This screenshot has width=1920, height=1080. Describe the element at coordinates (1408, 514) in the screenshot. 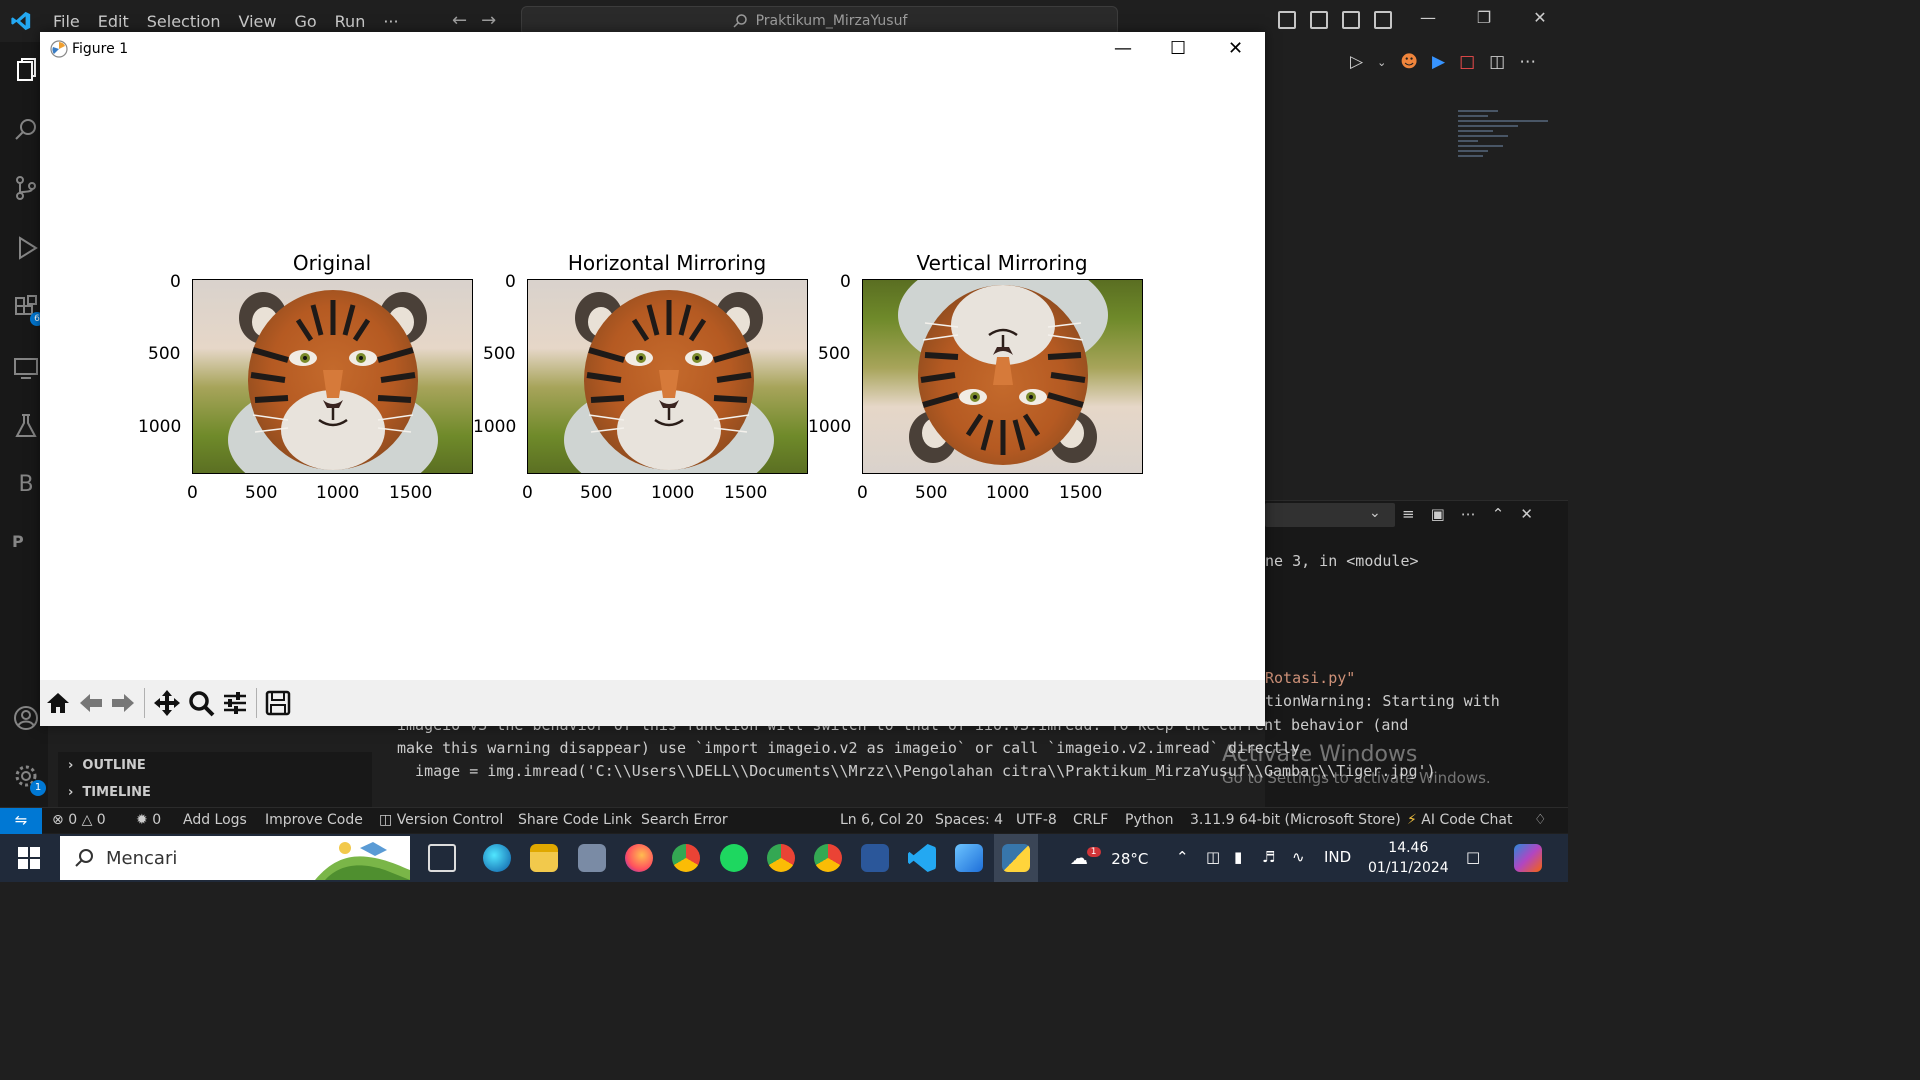

I see `clear-terminal-icon: ≡` at that location.